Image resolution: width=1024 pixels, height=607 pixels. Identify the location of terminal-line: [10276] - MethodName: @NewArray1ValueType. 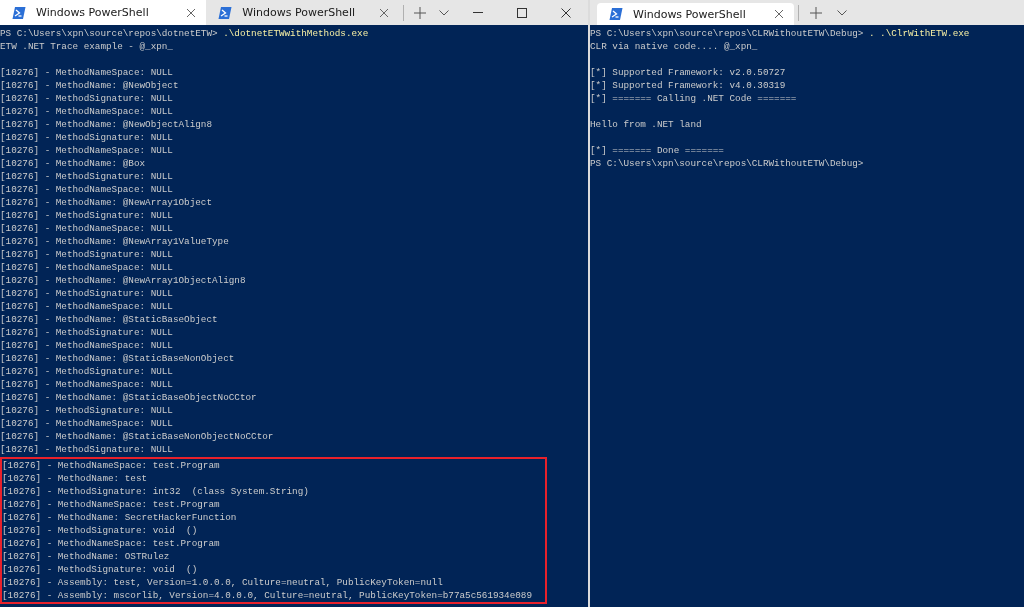
(115, 241).